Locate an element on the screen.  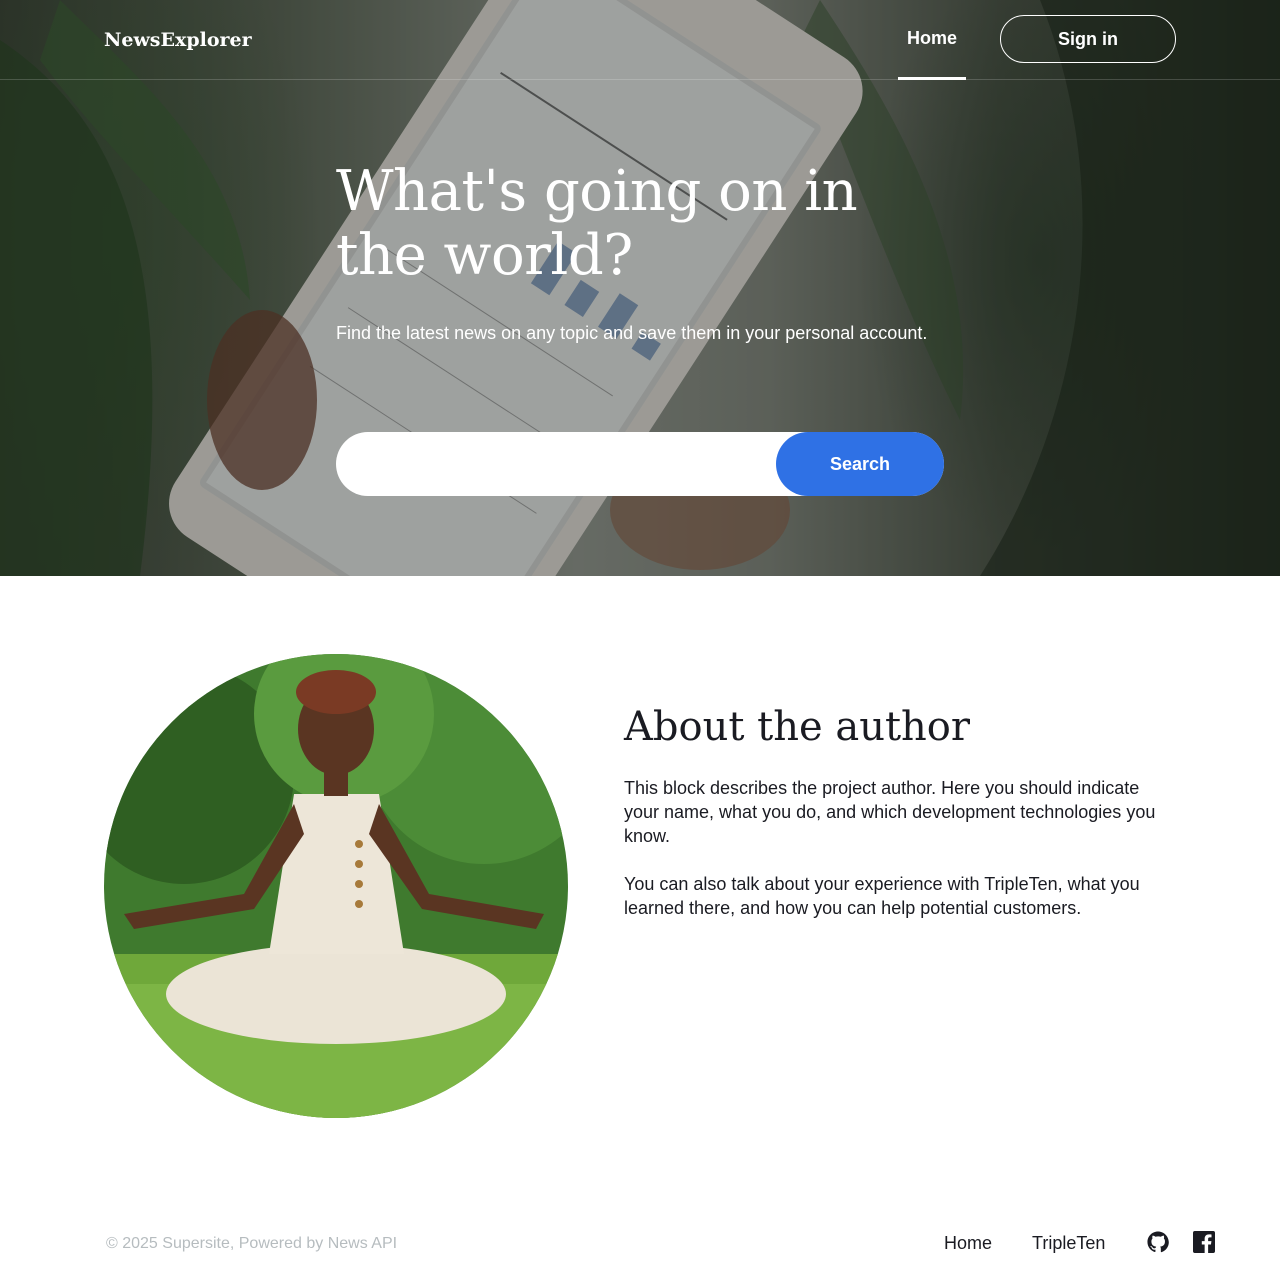
search-input is located at coordinates (565, 464).